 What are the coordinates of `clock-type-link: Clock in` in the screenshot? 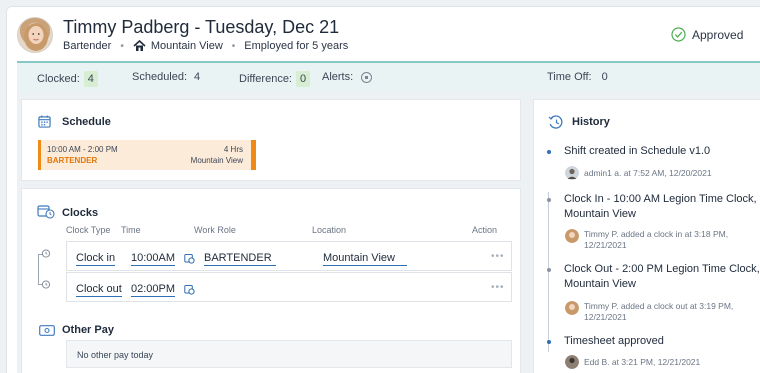 It's located at (96, 259).